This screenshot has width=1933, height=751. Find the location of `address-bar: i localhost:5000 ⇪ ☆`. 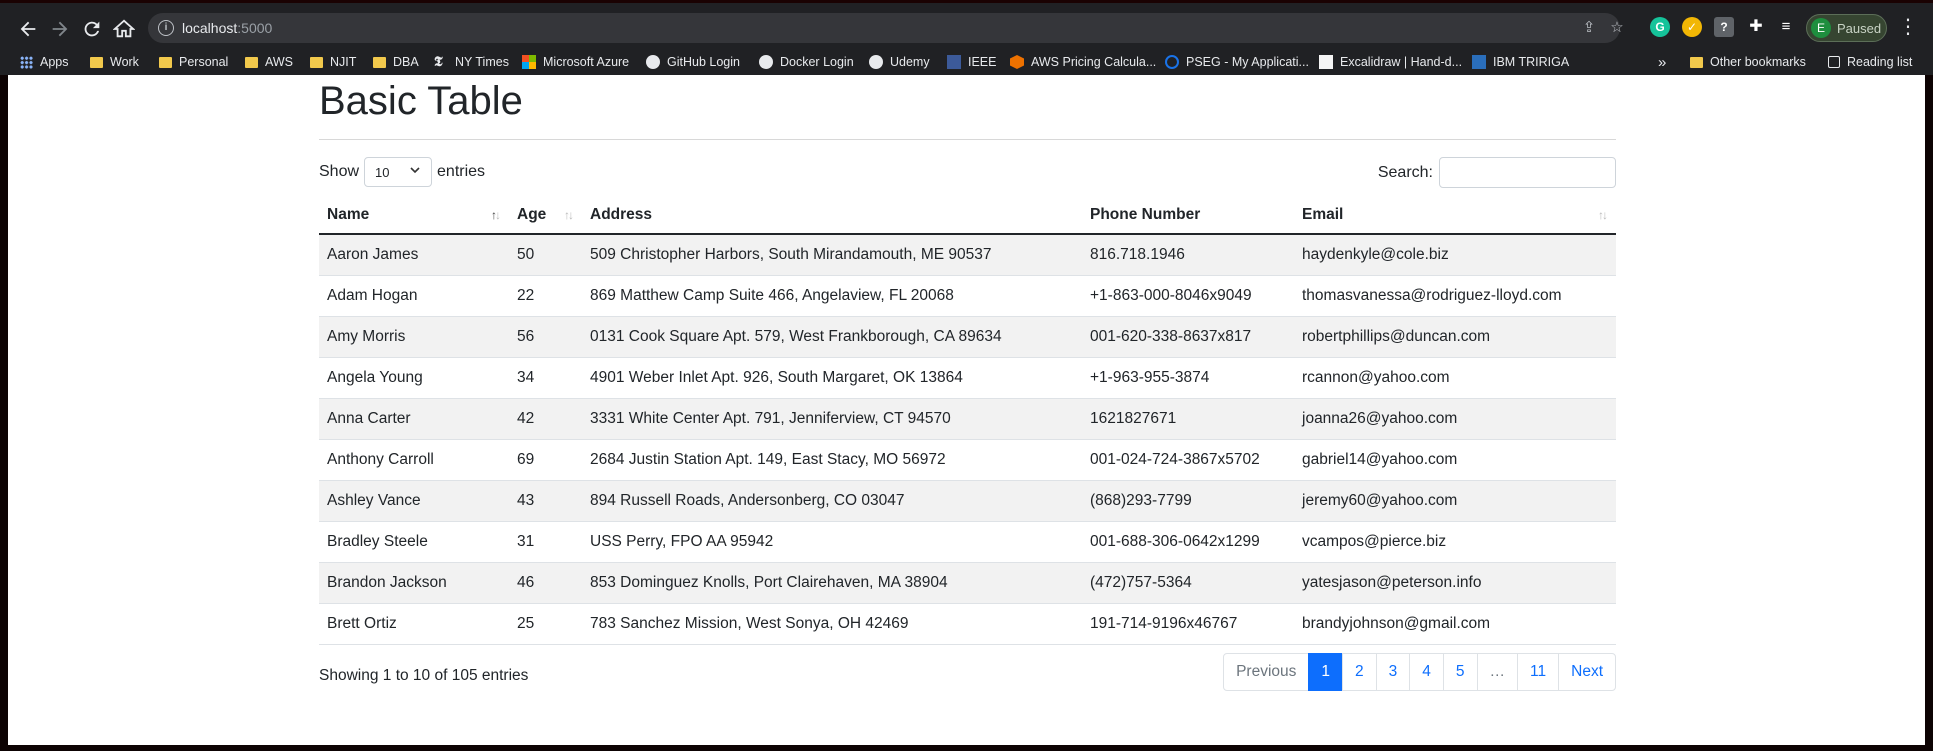

address-bar: i localhost:5000 ⇪ ☆ is located at coordinates (886, 28).